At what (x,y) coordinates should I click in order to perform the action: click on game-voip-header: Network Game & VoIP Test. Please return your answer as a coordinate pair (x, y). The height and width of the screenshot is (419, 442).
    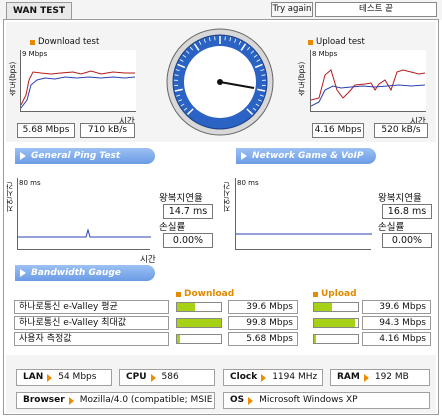
    Looking at the image, I should click on (306, 162).